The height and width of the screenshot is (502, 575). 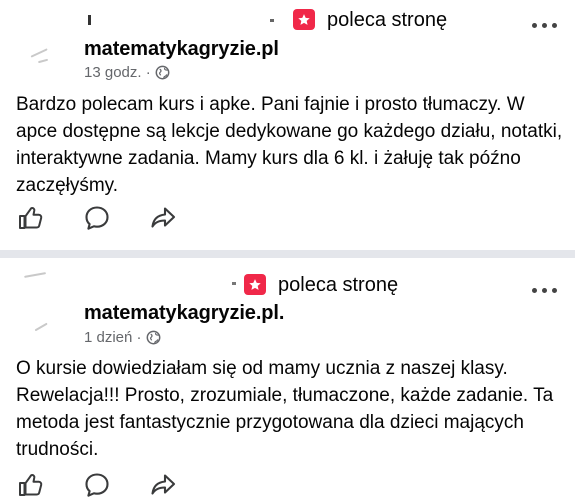 I want to click on post-meta: 1 dzień ·, so click(x=122, y=337).